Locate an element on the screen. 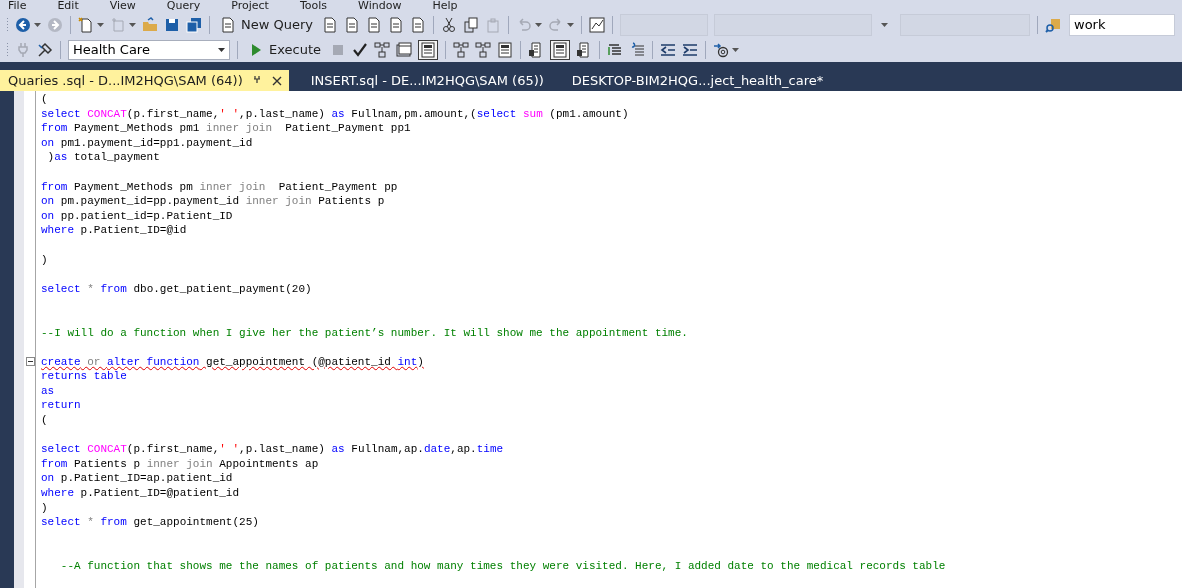 The width and height of the screenshot is (1182, 588). document-tab: Quaries .sql - D...IM2HQG\SAM (64)) is located at coordinates (144, 80).